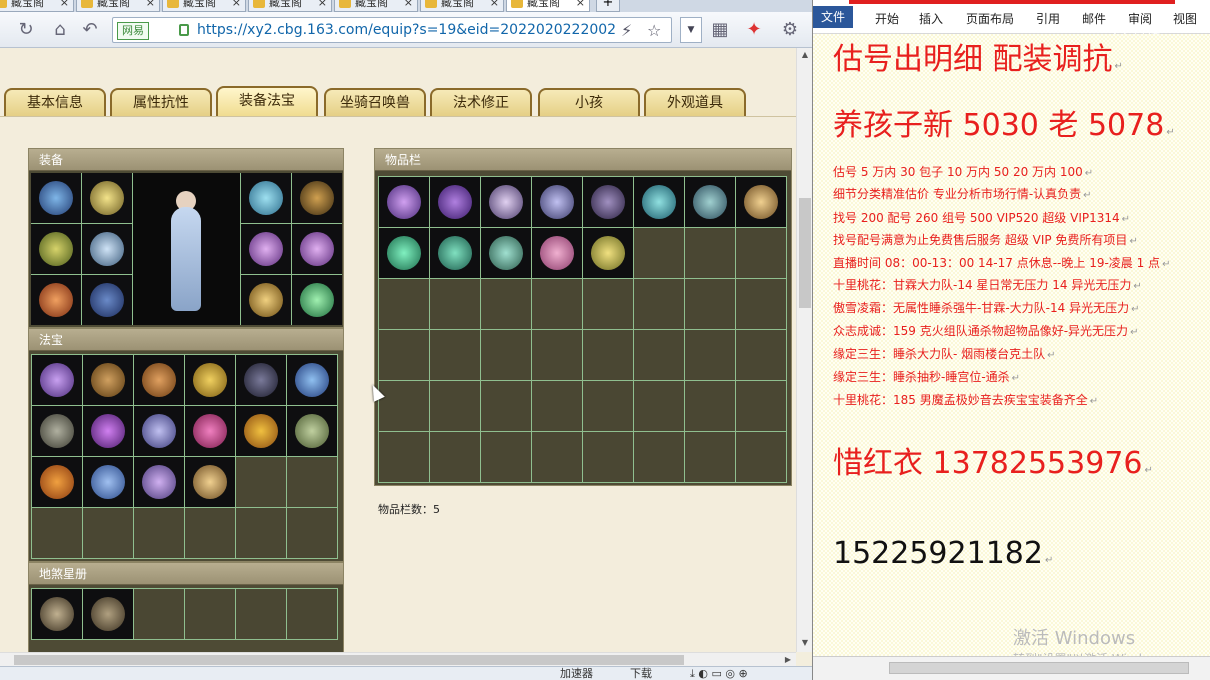 This screenshot has height=680, width=1210. I want to click on certificate-badge: 网易, so click(133, 31).